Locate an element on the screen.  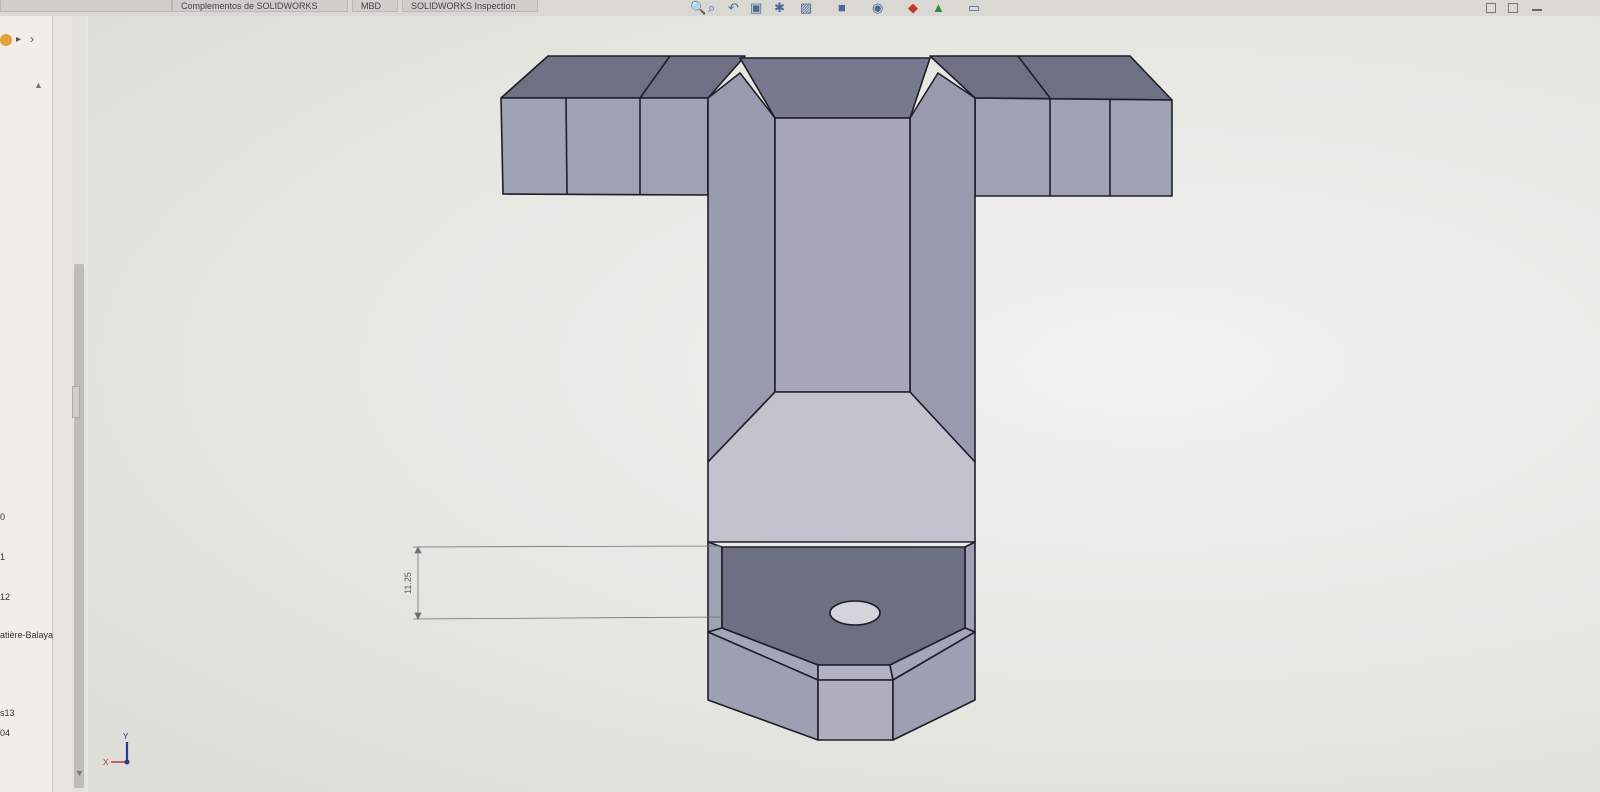
scroll-up-icon: ▲ is located at coordinates (38, 85).